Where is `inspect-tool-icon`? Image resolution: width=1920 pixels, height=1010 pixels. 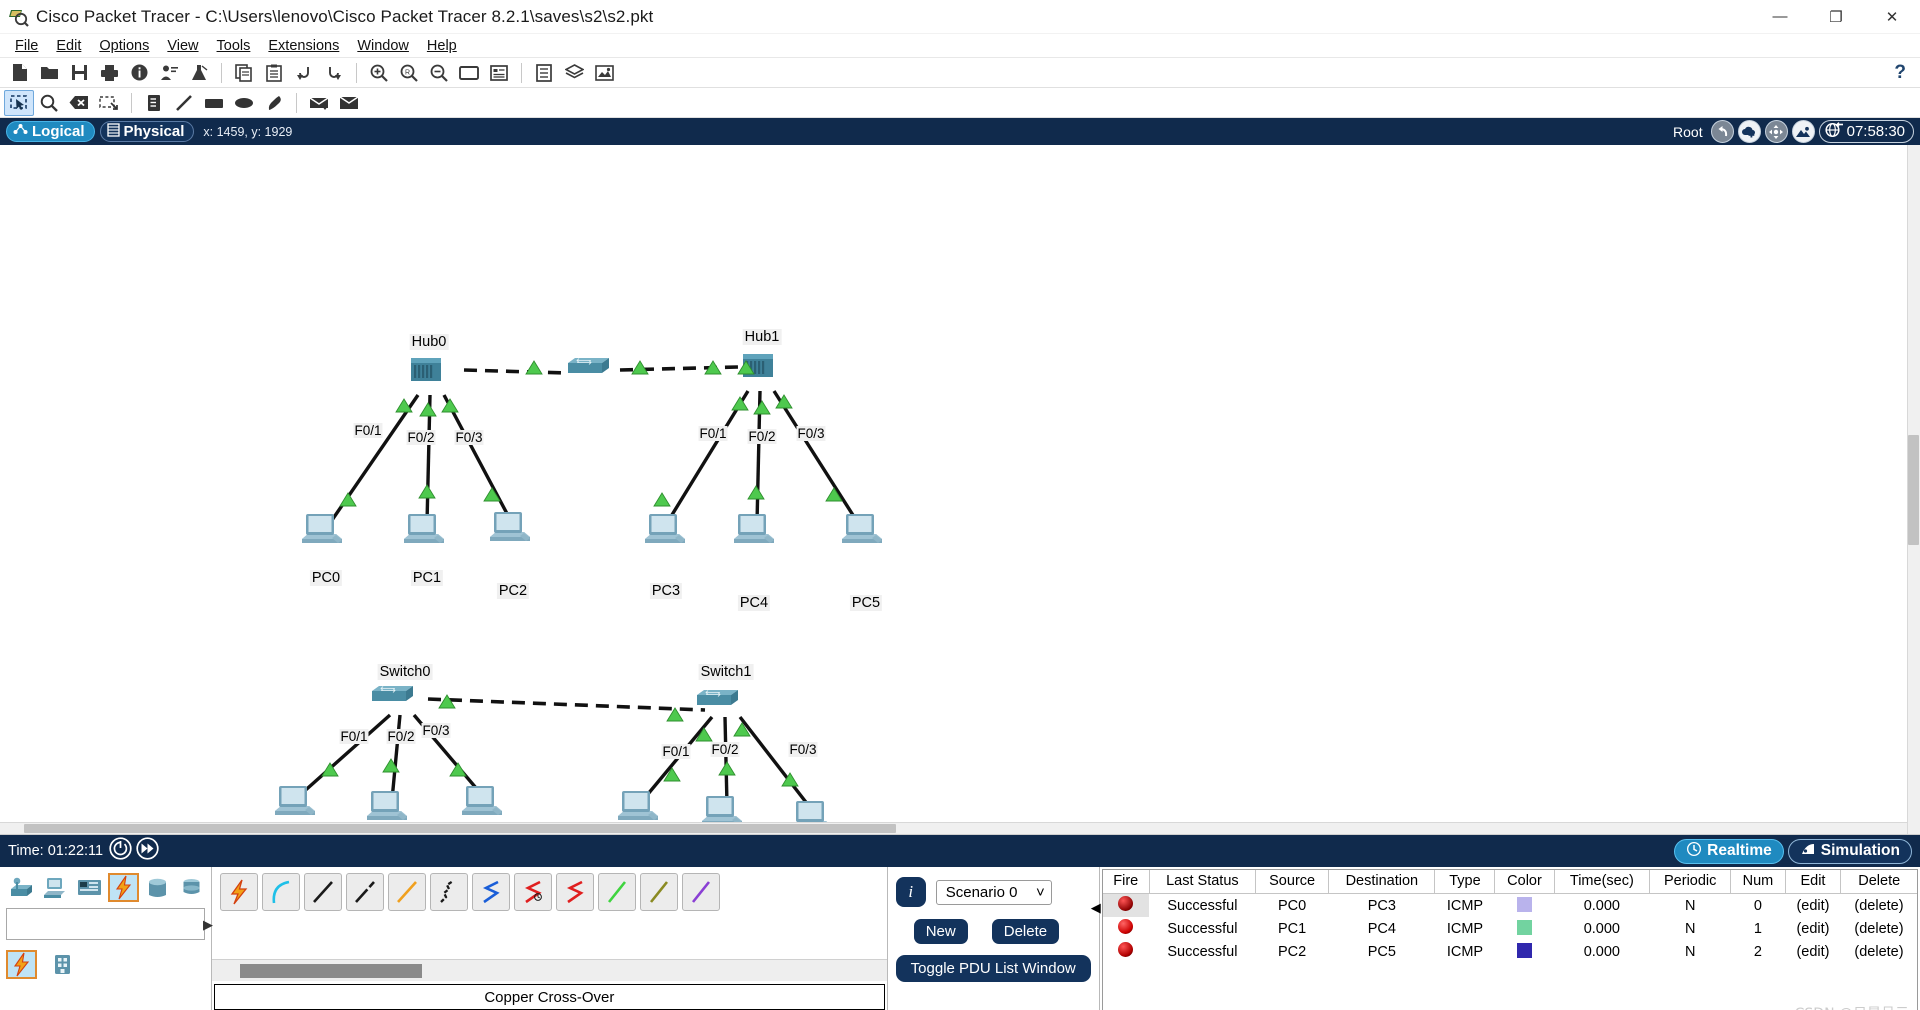
inspect-tool-icon is located at coordinates (49, 103).